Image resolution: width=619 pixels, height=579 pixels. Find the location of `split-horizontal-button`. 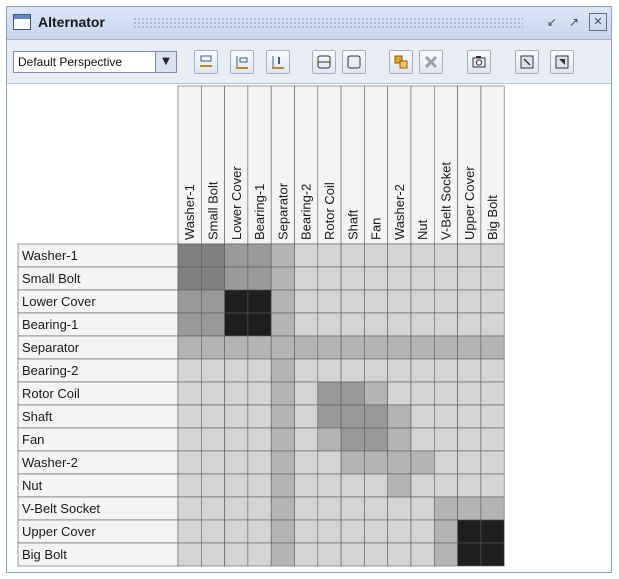

split-horizontal-button is located at coordinates (324, 62).